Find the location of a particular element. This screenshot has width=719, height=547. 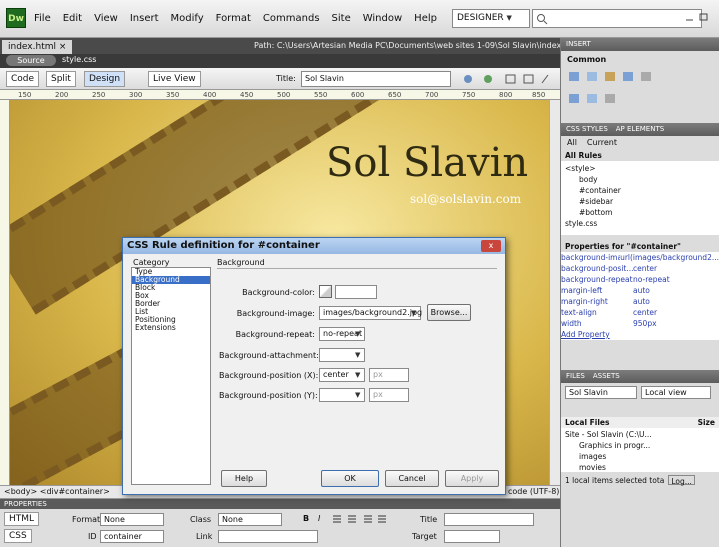

current-toggle: Current is located at coordinates (602, 143).